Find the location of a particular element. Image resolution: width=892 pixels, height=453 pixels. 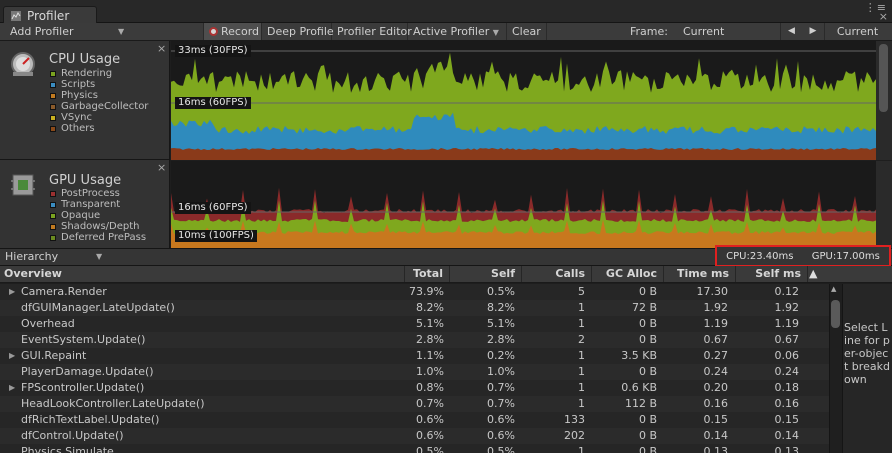

row-time: 0.27 is located at coordinates (716, 355).